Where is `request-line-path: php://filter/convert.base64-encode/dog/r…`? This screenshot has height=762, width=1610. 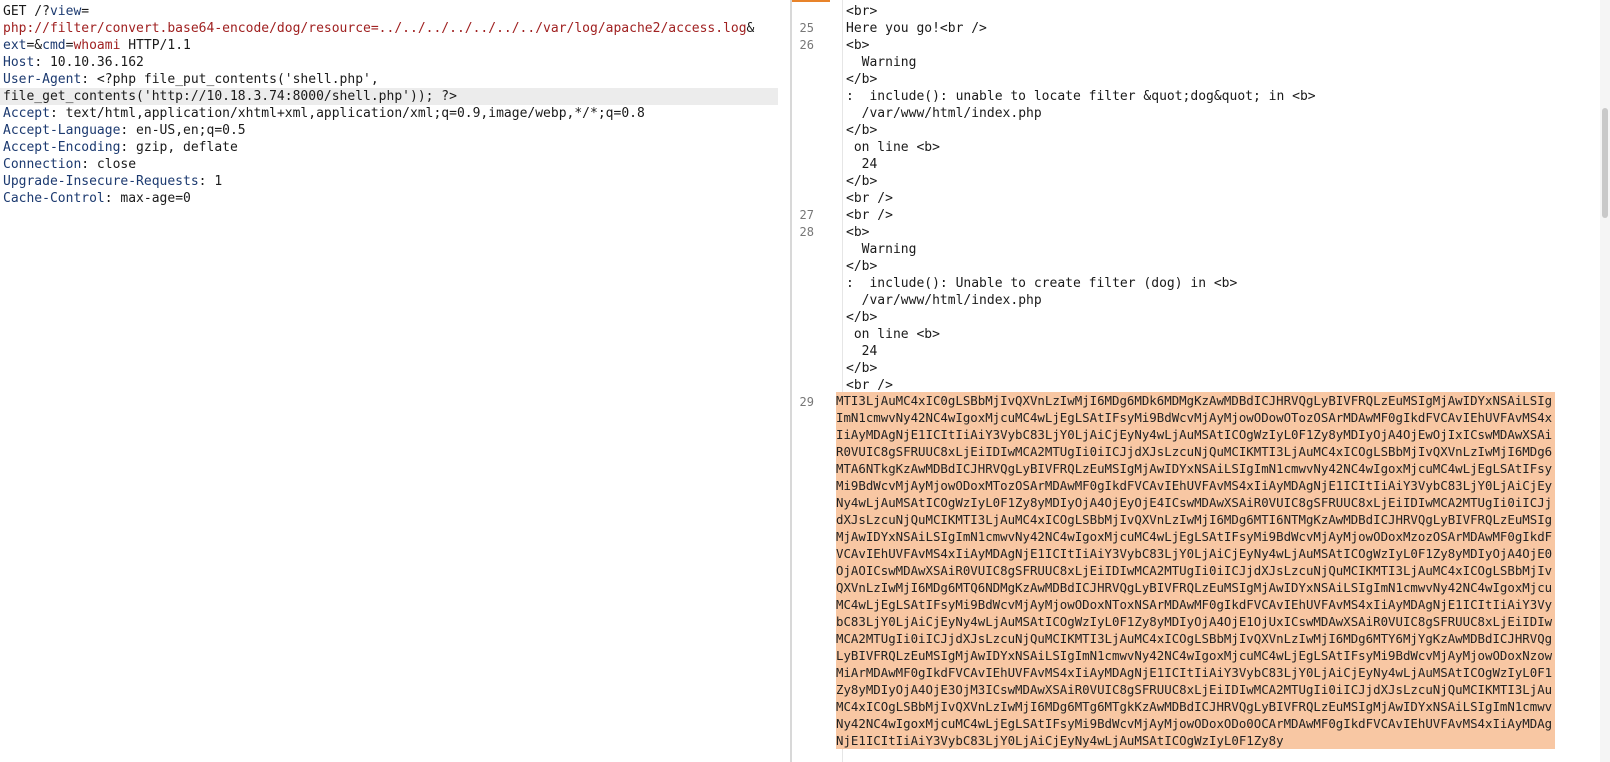
request-line-path: php://filter/convert.base64-encode/dog/r… is located at coordinates (395, 28).